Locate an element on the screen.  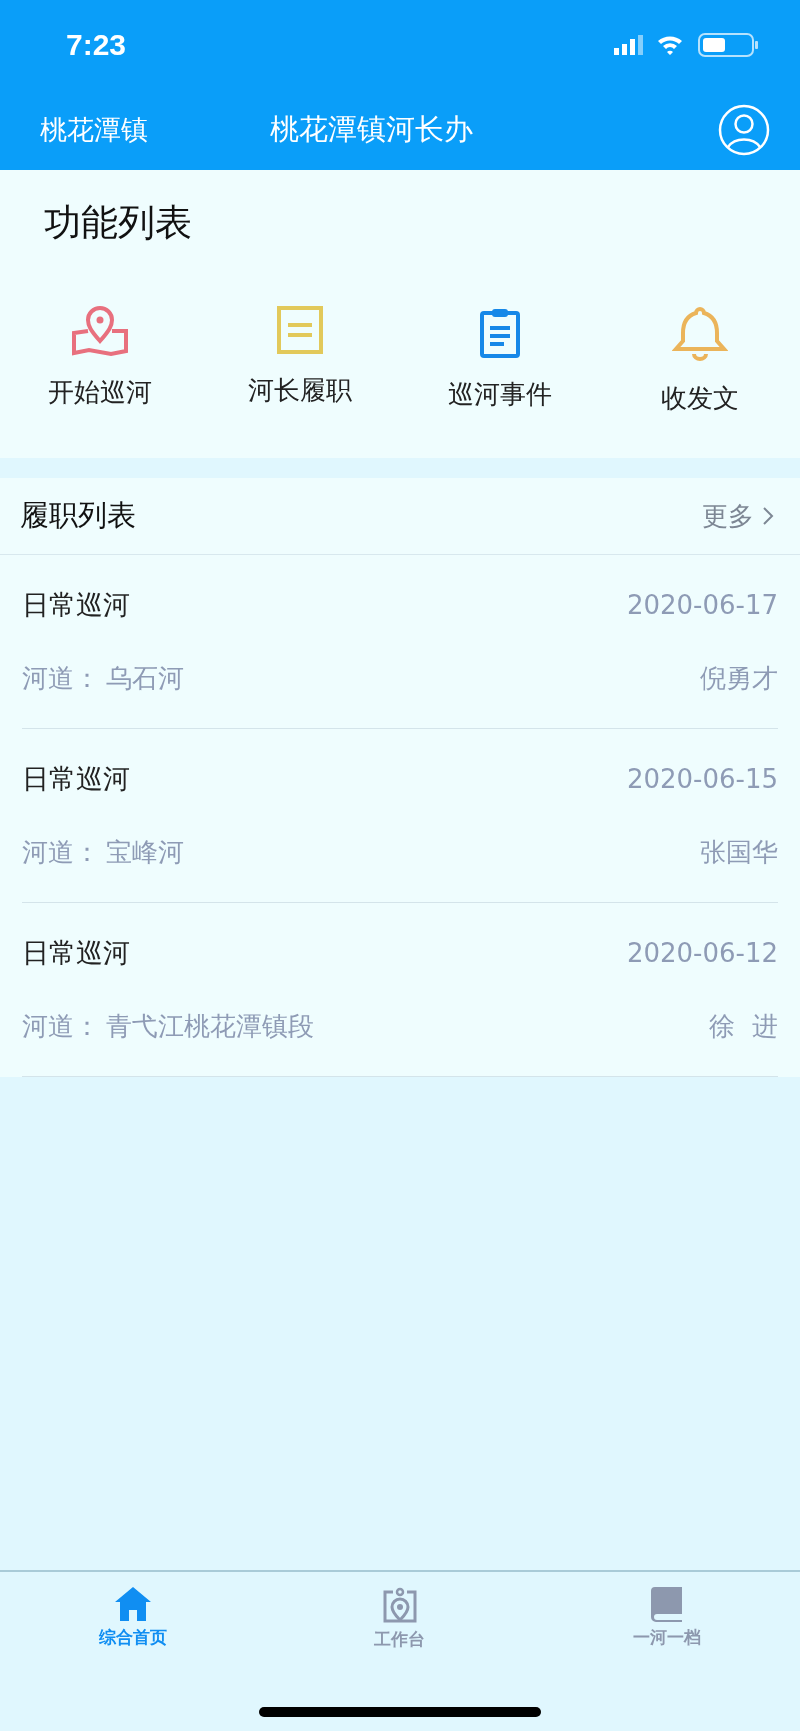
user-icon is located at coordinates (744, 130).